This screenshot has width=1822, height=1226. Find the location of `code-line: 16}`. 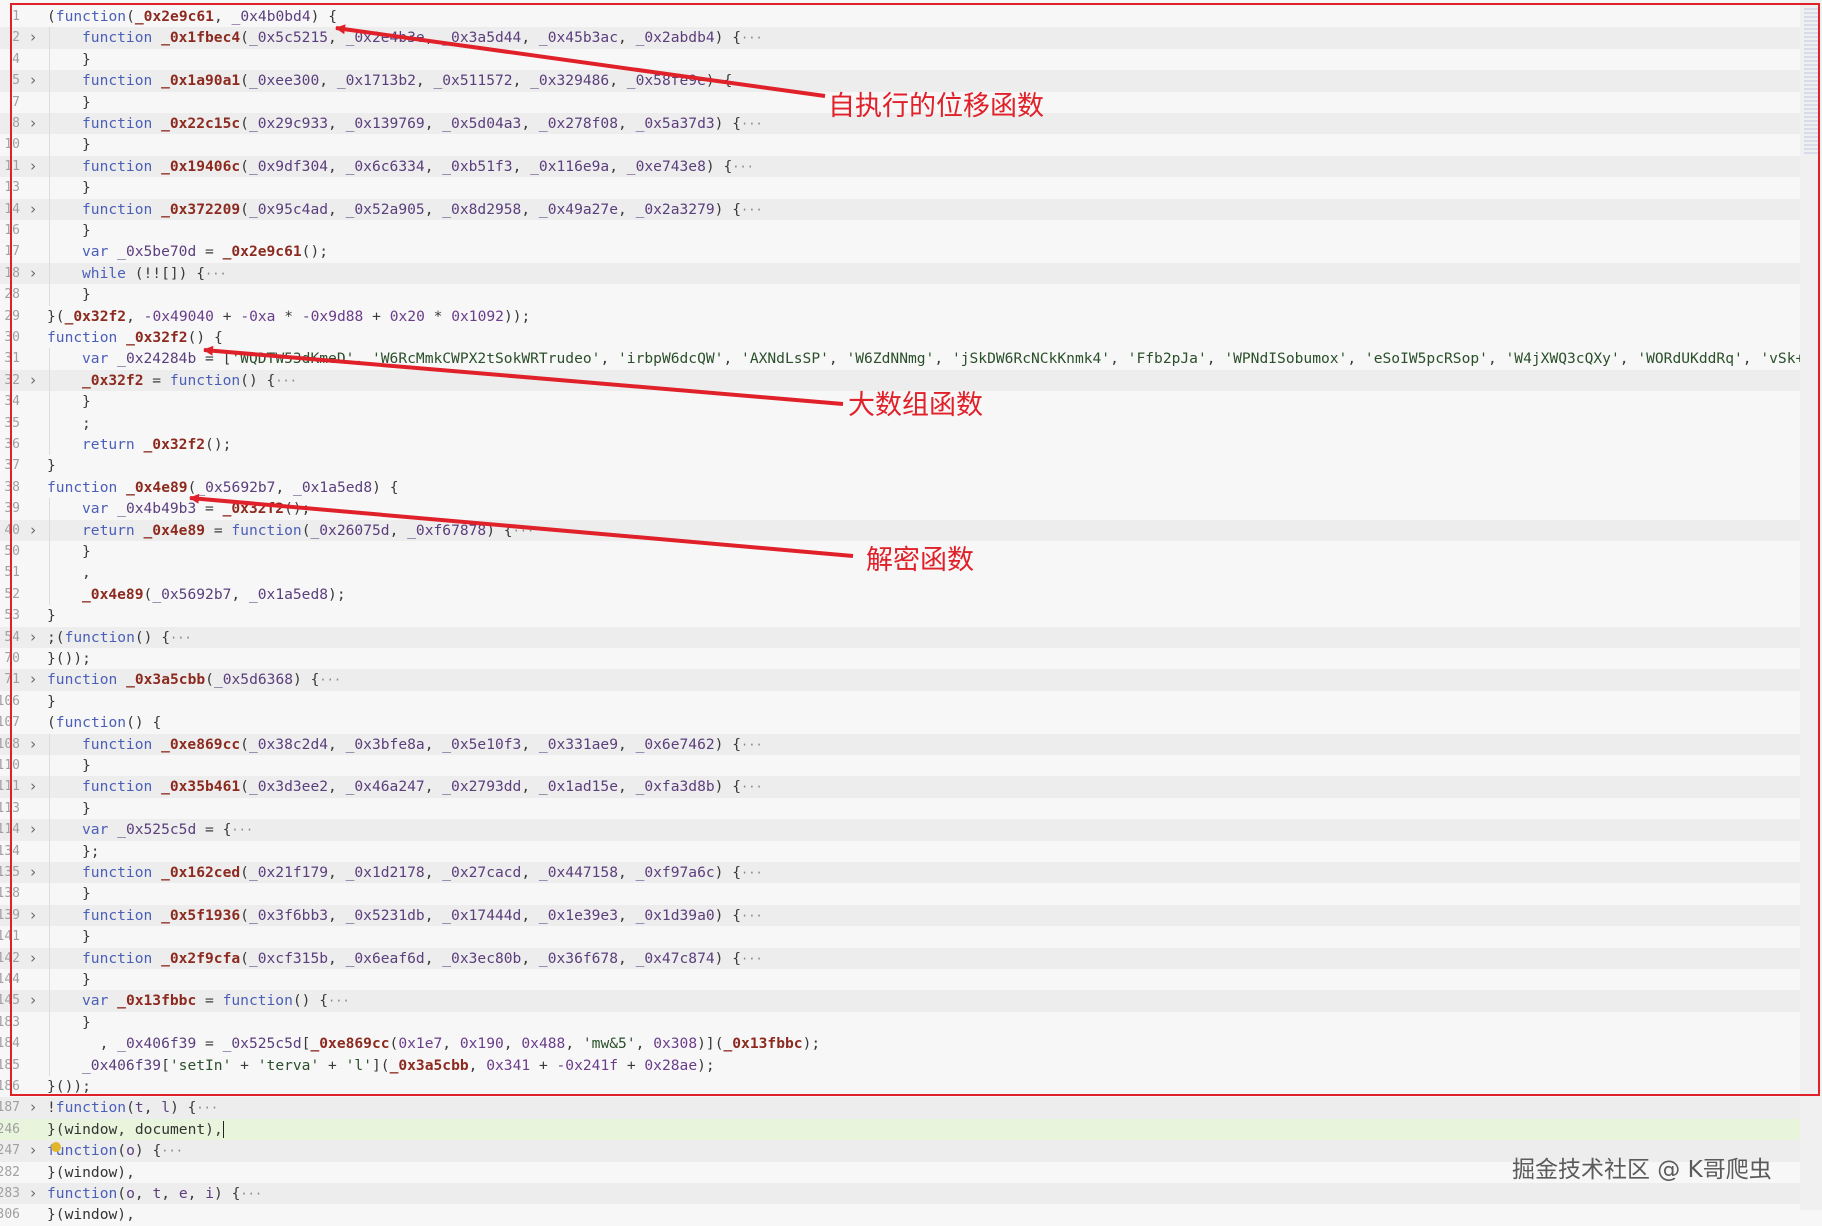

code-line: 16} is located at coordinates (900, 231).